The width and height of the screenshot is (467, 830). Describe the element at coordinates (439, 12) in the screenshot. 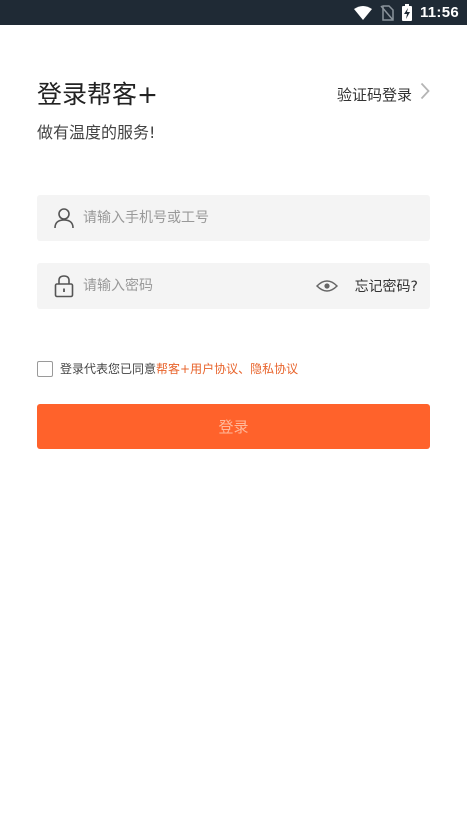

I see `status-time: 11:56` at that location.